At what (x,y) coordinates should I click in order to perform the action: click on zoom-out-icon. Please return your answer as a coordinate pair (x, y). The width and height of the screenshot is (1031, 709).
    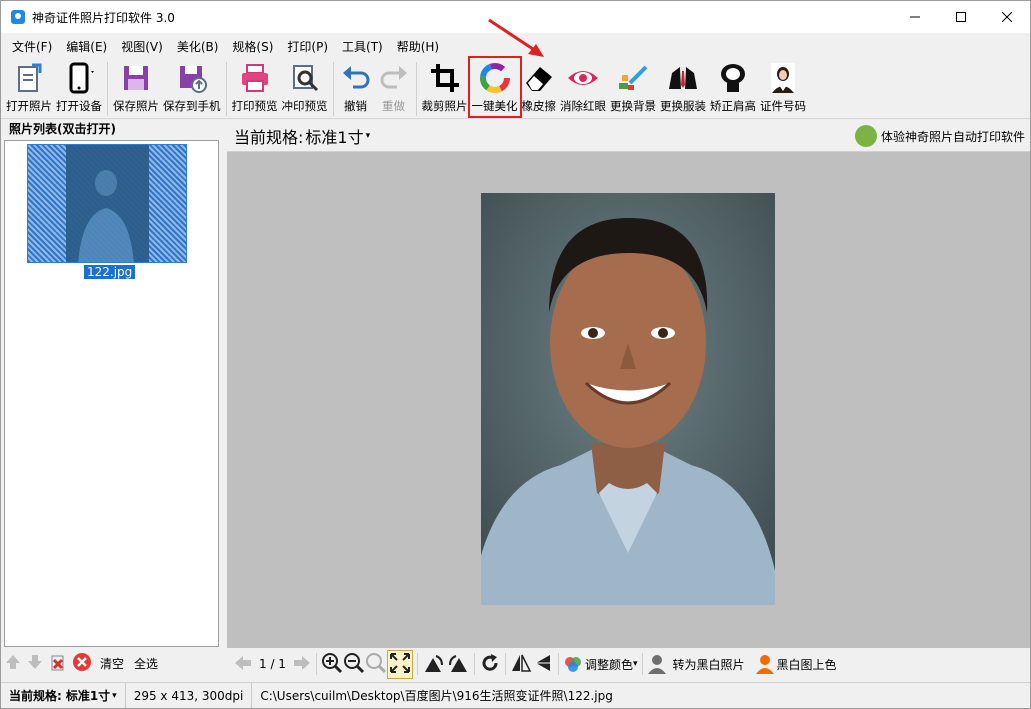
    Looking at the image, I should click on (354, 664).